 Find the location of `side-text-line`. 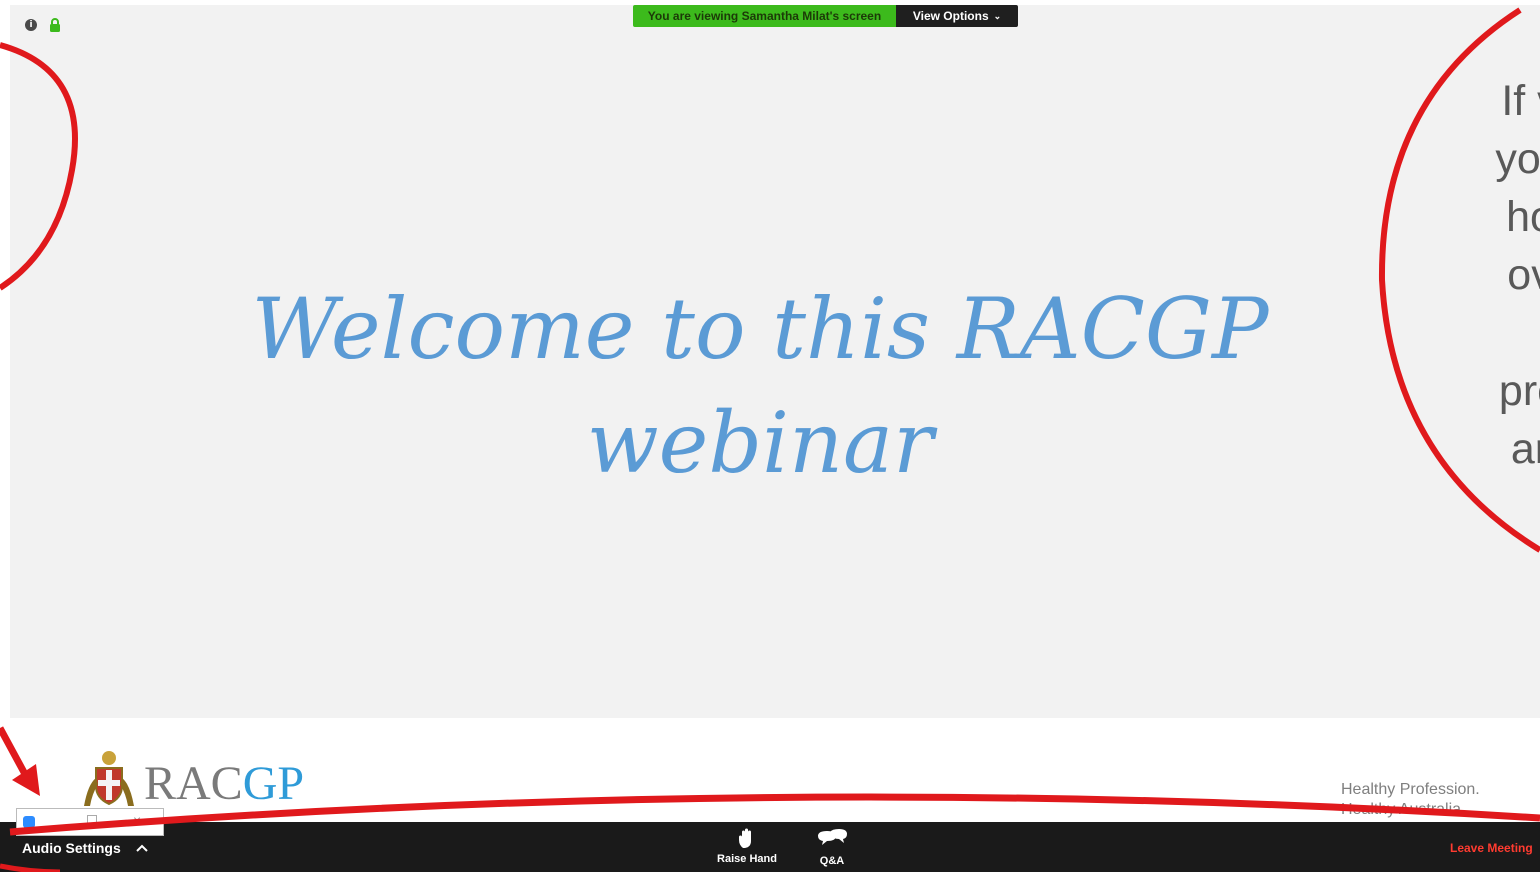

side-text-line is located at coordinates (1460, 333).